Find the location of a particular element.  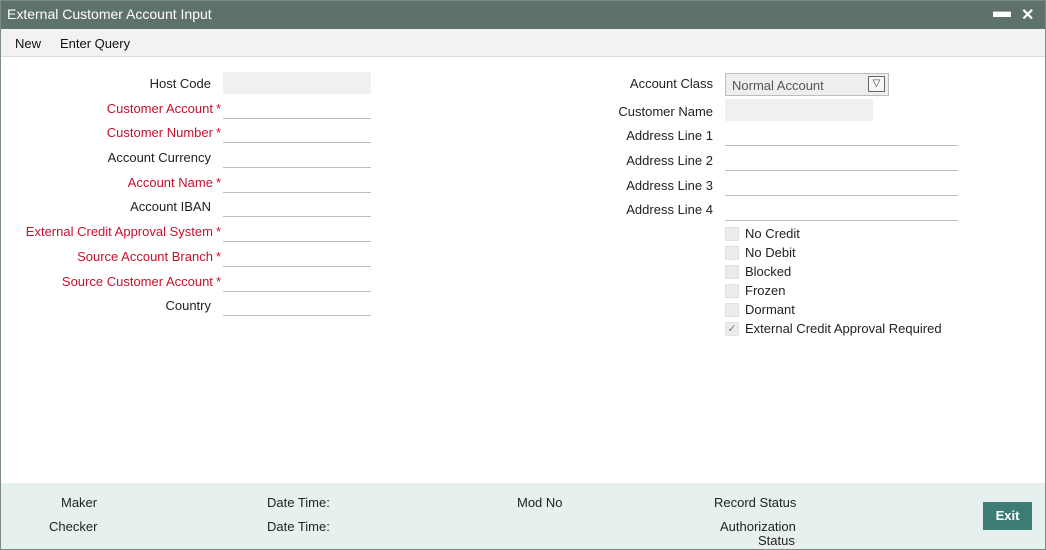

checkmark-icon: ✓ is located at coordinates (732, 329).